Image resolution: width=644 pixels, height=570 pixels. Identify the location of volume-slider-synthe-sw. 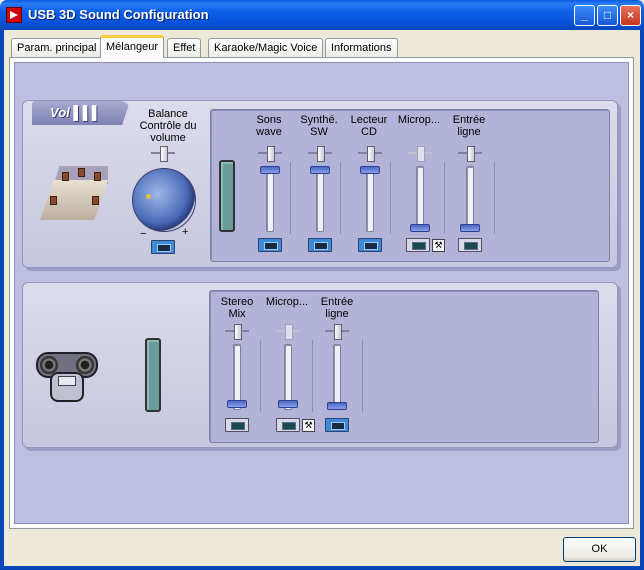
(320, 199).